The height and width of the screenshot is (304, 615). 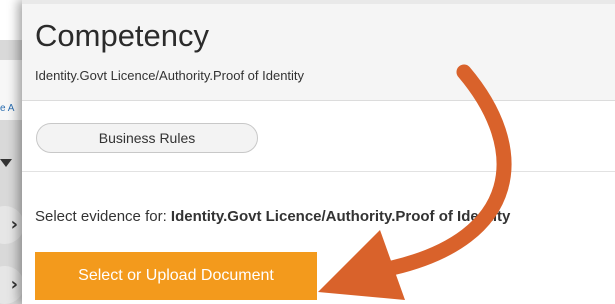 What do you see at coordinates (6, 163) in the screenshot?
I see `caret-down-icon` at bounding box center [6, 163].